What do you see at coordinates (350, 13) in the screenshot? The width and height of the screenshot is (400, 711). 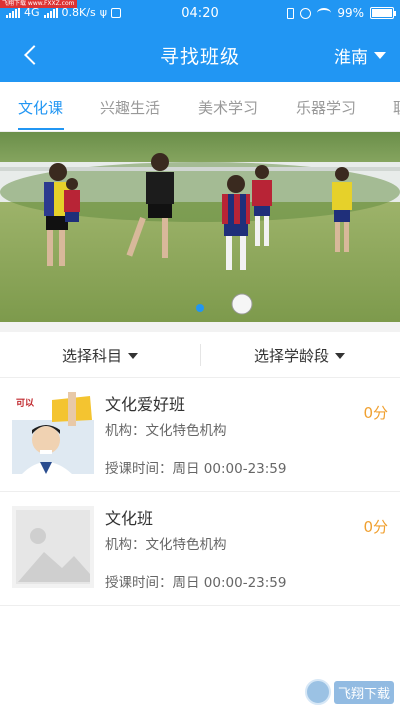 I see `battery-percent: 99%` at bounding box center [350, 13].